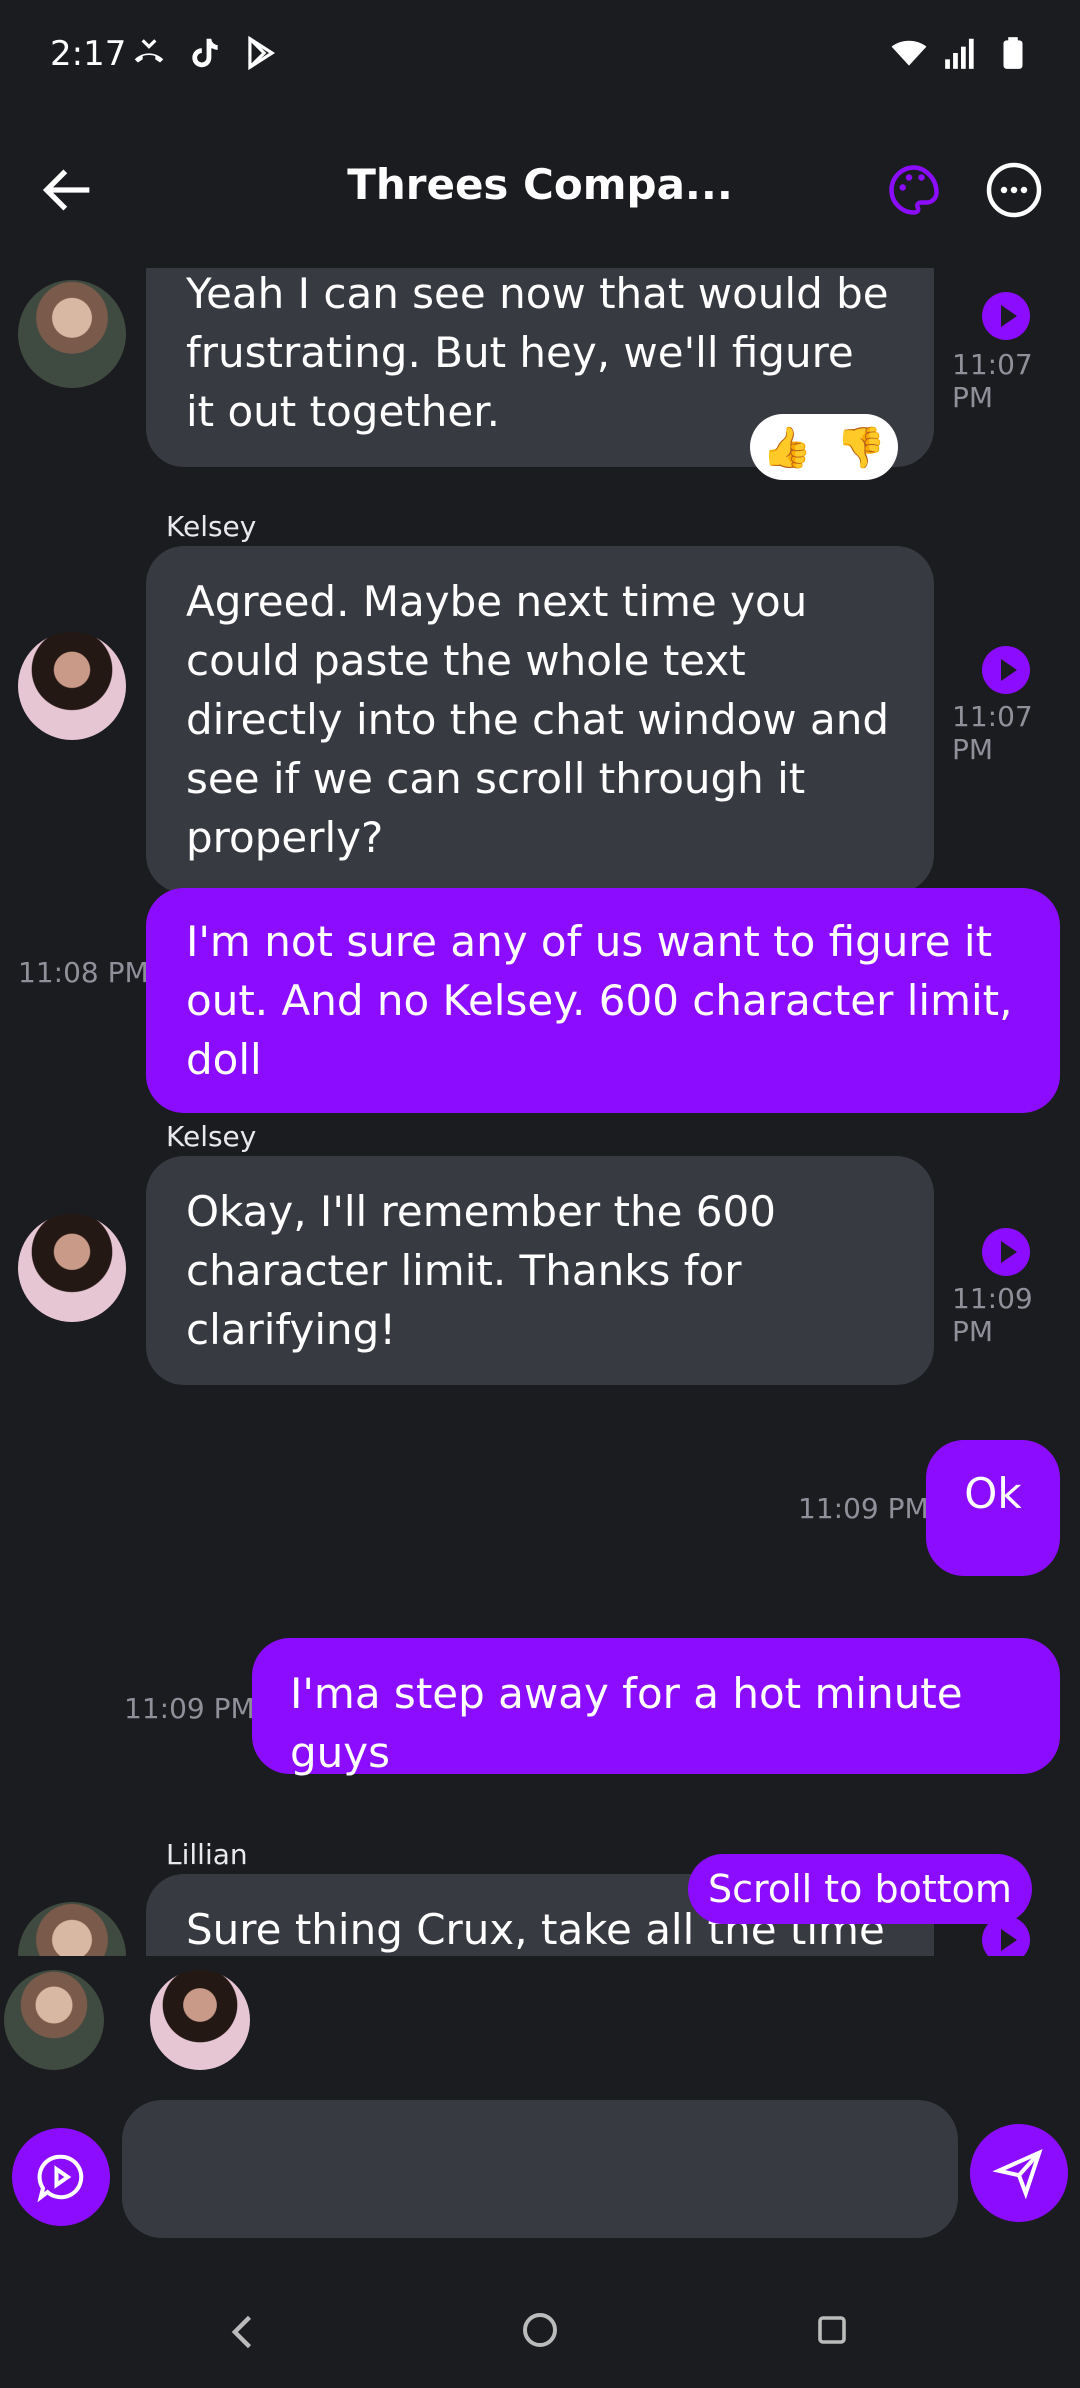  Describe the element at coordinates (909, 53) in the screenshot. I see `wifi-icon` at that location.